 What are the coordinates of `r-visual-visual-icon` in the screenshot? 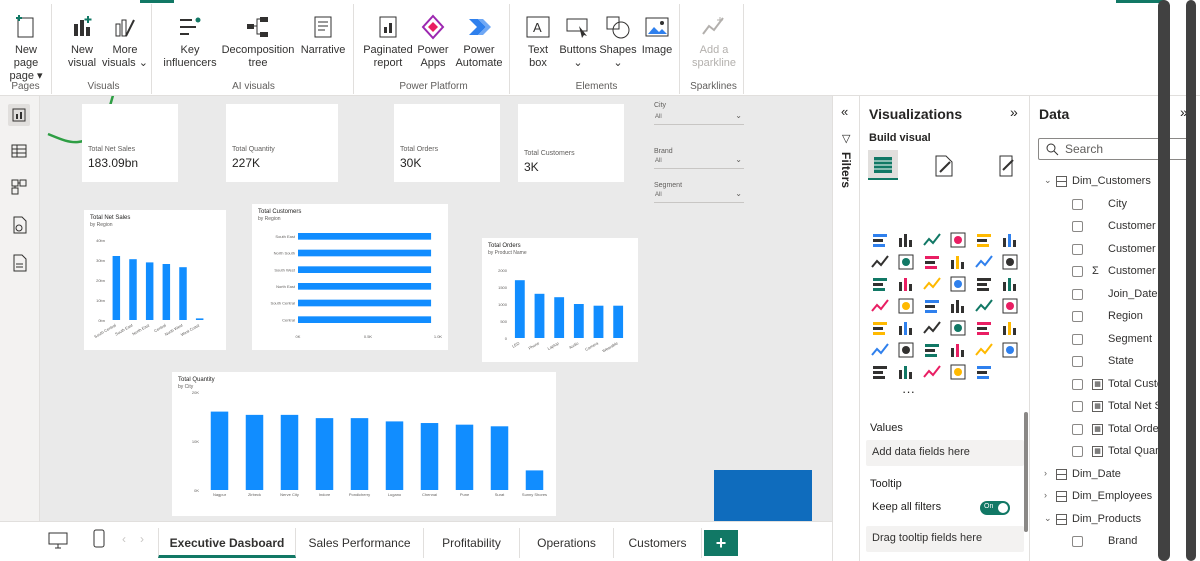 It's located at (1010, 328).